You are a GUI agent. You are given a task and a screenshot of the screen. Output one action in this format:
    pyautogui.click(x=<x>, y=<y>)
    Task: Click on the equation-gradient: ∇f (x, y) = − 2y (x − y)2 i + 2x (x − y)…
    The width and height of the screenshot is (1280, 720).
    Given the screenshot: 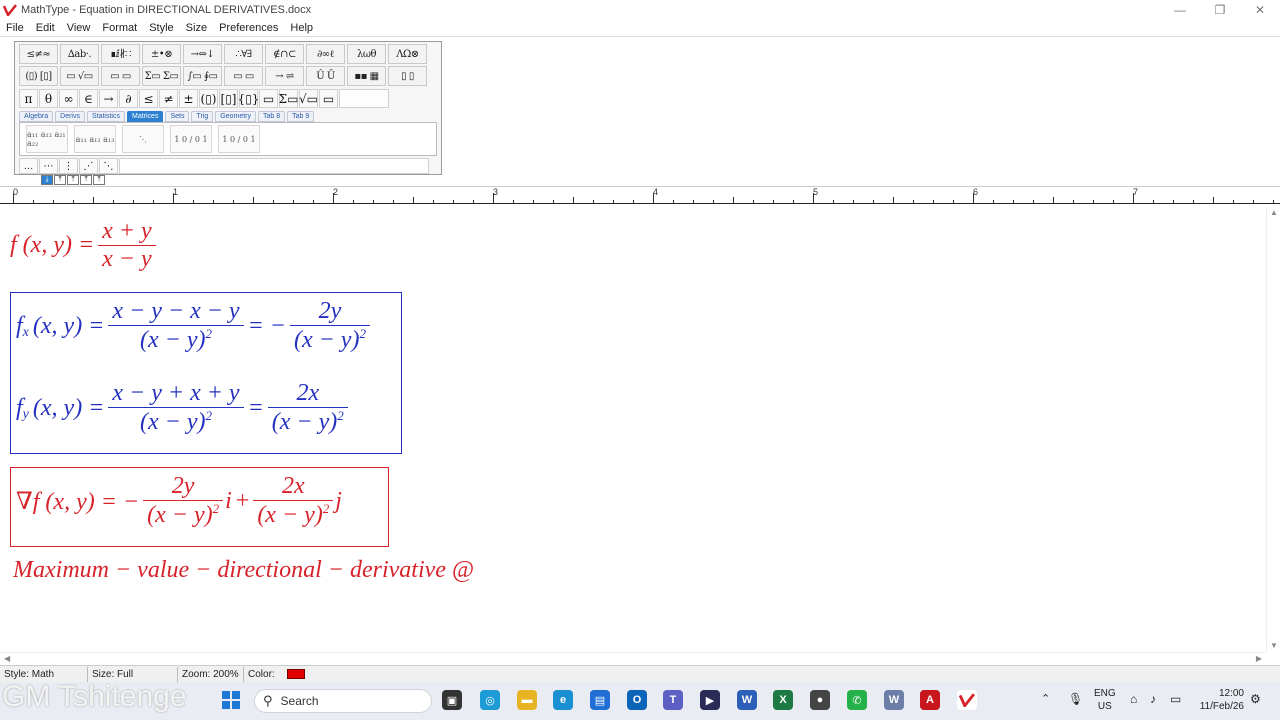 What is the action you would take?
    pyautogui.click(x=179, y=501)
    